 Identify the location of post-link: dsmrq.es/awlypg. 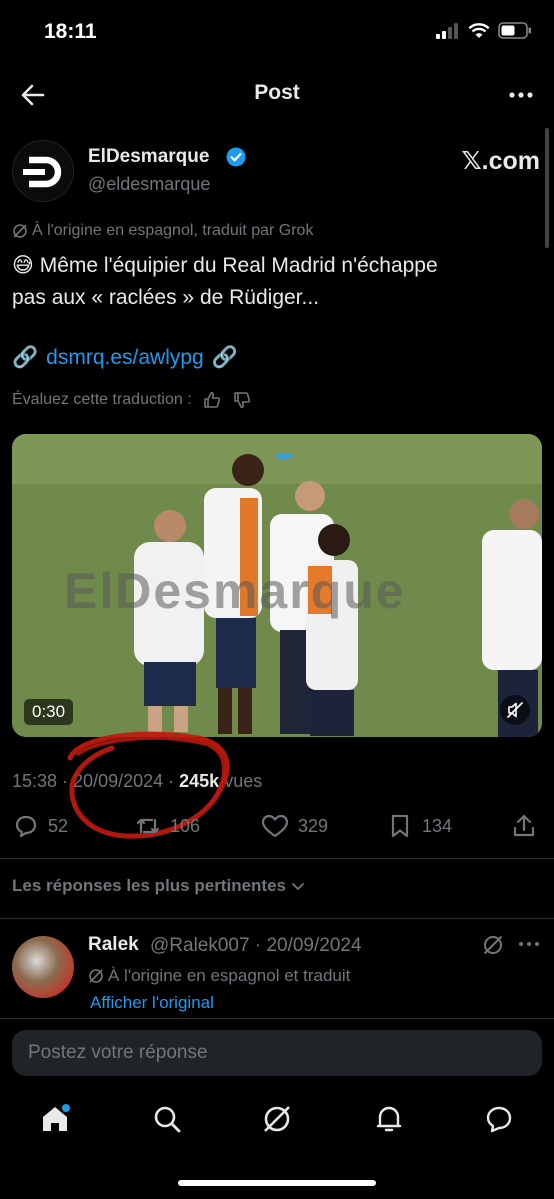
(125, 358).